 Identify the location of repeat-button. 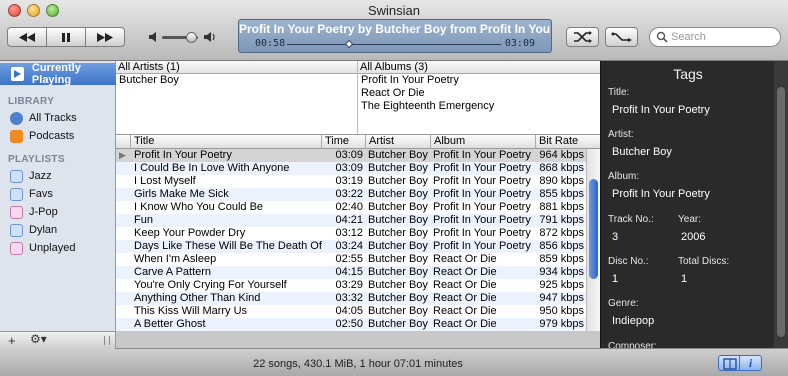
(621, 37).